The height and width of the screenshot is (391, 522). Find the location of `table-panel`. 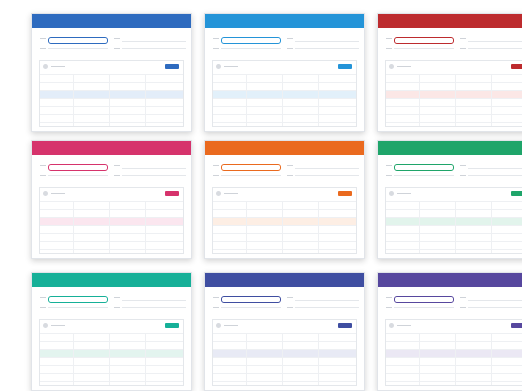

table-panel is located at coordinates (284, 352).